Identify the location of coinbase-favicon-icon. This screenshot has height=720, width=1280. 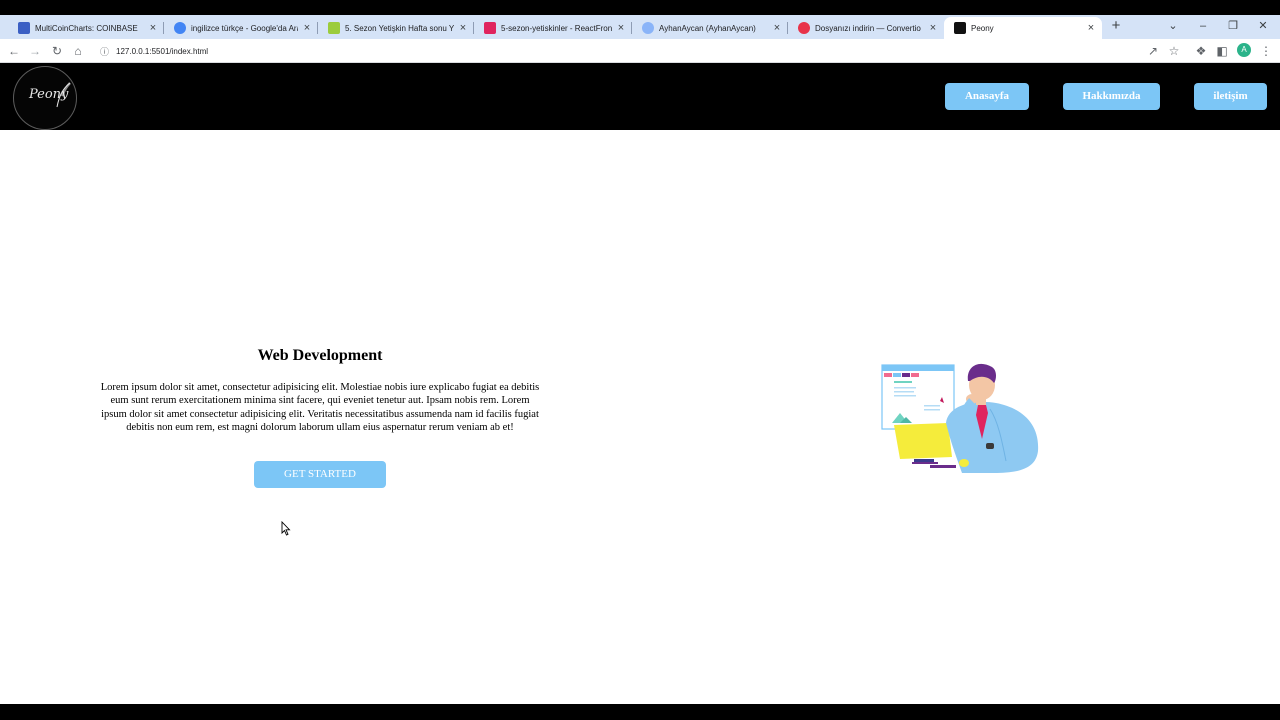
(24, 28).